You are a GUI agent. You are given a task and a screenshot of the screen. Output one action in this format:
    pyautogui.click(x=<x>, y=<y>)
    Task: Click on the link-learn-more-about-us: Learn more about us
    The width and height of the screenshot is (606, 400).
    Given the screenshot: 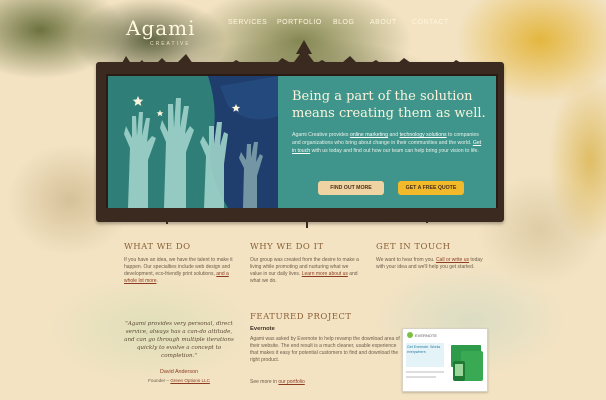 What is the action you would take?
    pyautogui.click(x=325, y=274)
    